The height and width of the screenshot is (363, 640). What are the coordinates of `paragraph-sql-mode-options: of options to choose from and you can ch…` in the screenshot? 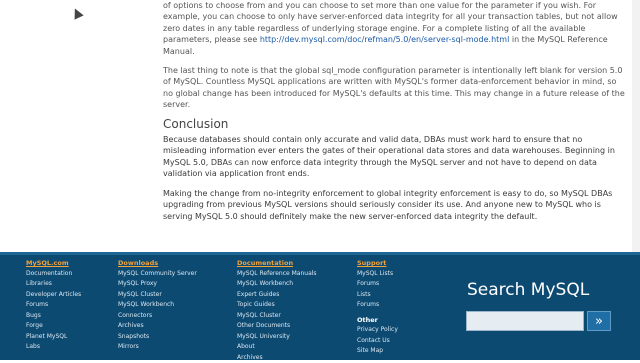 It's located at (395, 28).